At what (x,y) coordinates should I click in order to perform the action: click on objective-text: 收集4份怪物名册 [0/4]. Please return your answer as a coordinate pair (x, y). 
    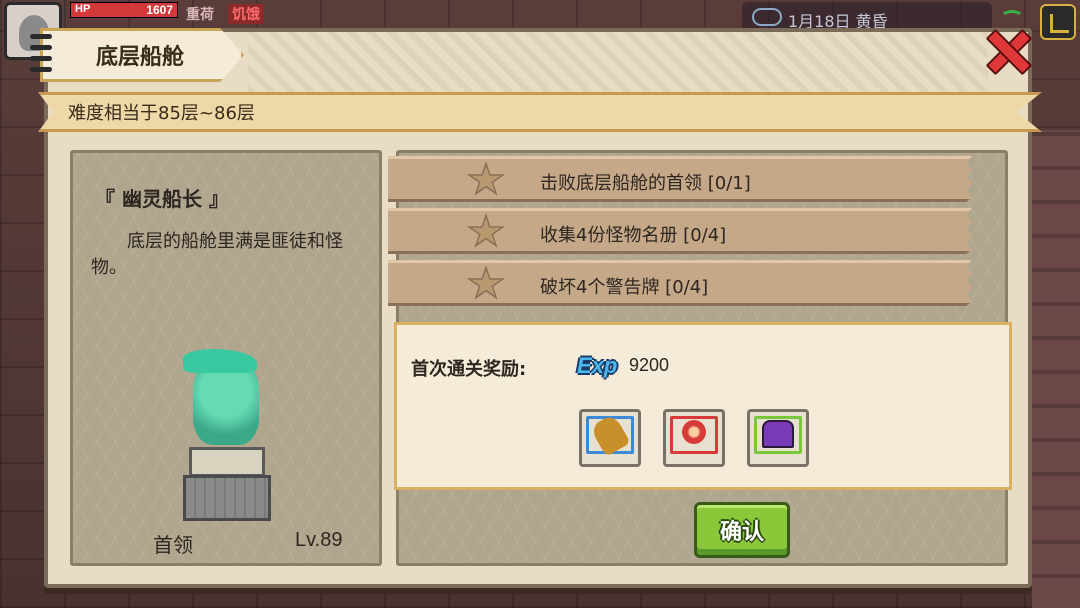
    Looking at the image, I should click on (633, 235).